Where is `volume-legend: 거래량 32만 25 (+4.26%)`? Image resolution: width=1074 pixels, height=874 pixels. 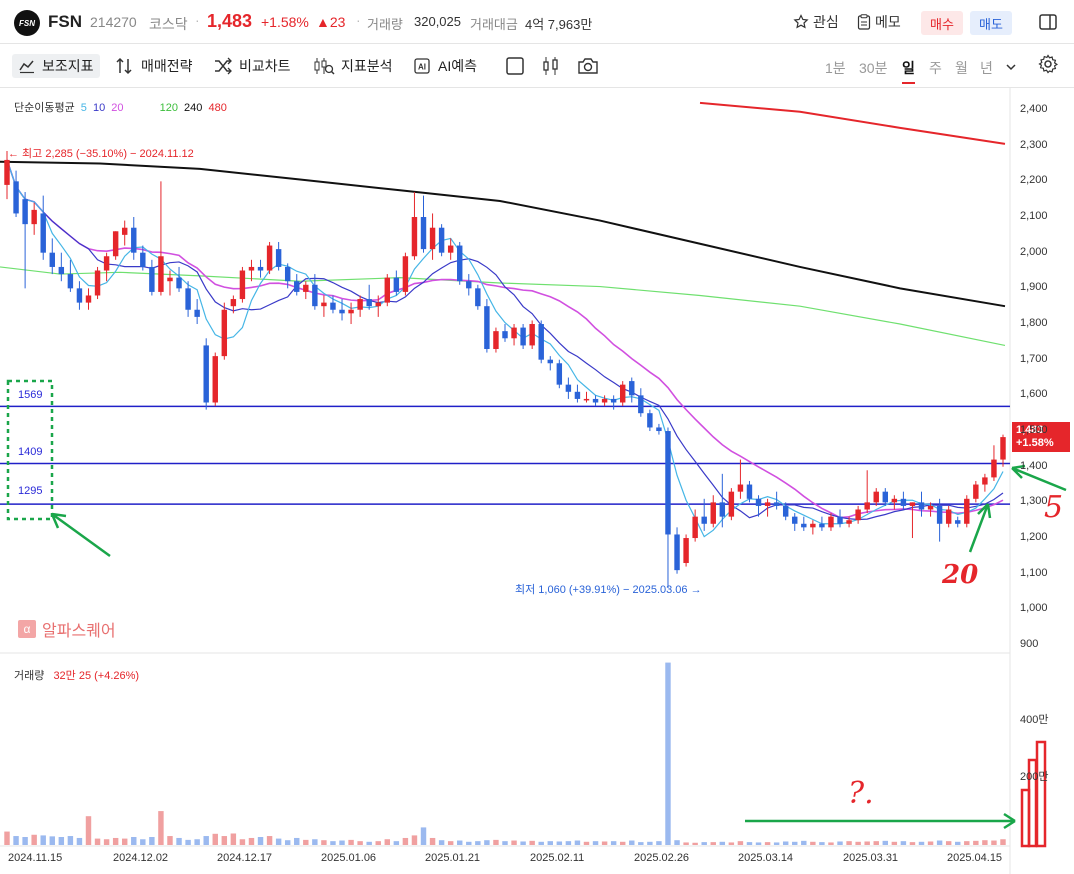 volume-legend: 거래량 32만 25 (+4.26%) is located at coordinates (76, 675).